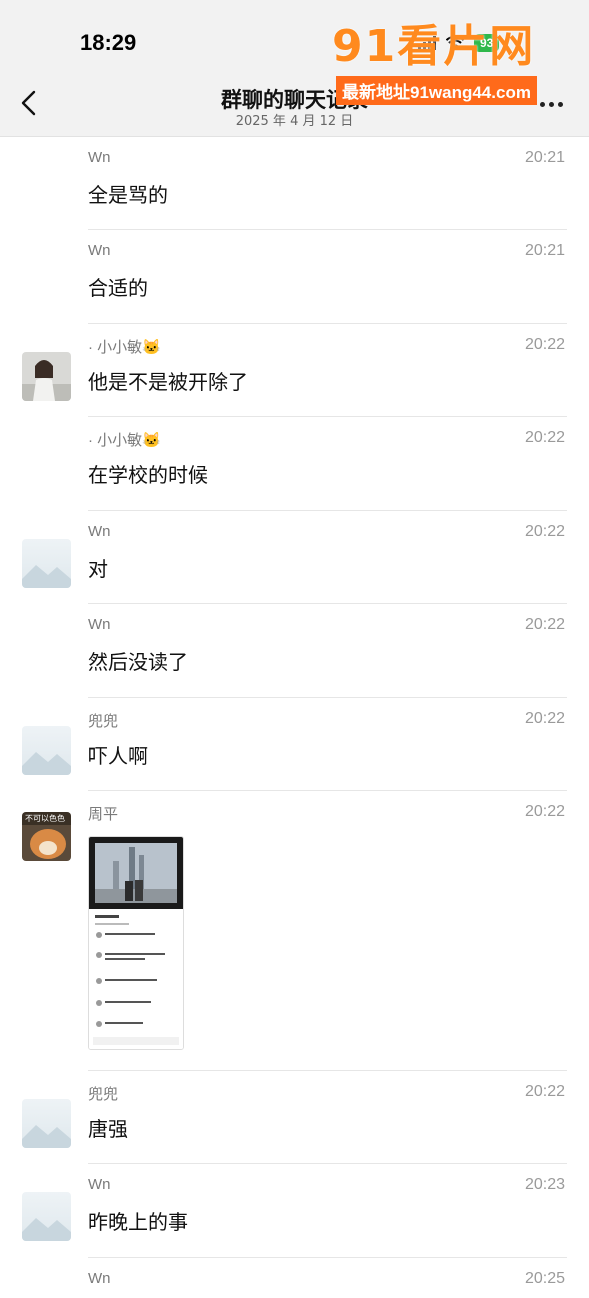 The height and width of the screenshot is (1298, 589). I want to click on chat-date: 2025 年 4 月 12 日, so click(294, 121).